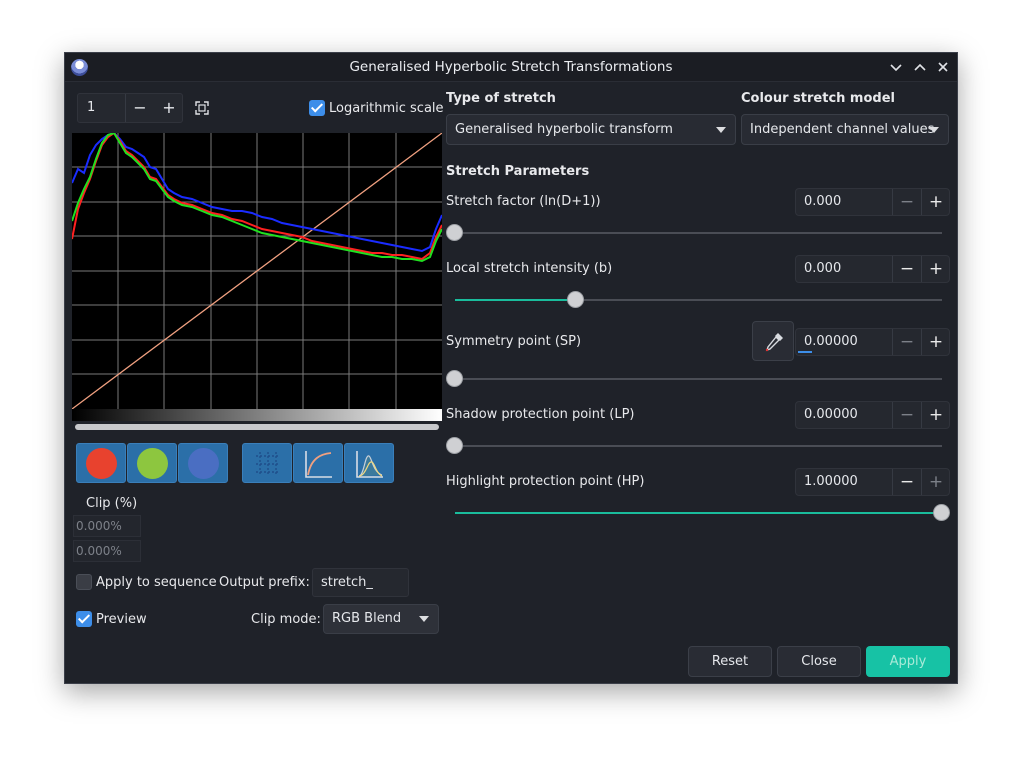 The width and height of the screenshot is (1022, 761). Describe the element at coordinates (367, 618) in the screenshot. I see `clip-mode-value: RGB Blend` at that location.